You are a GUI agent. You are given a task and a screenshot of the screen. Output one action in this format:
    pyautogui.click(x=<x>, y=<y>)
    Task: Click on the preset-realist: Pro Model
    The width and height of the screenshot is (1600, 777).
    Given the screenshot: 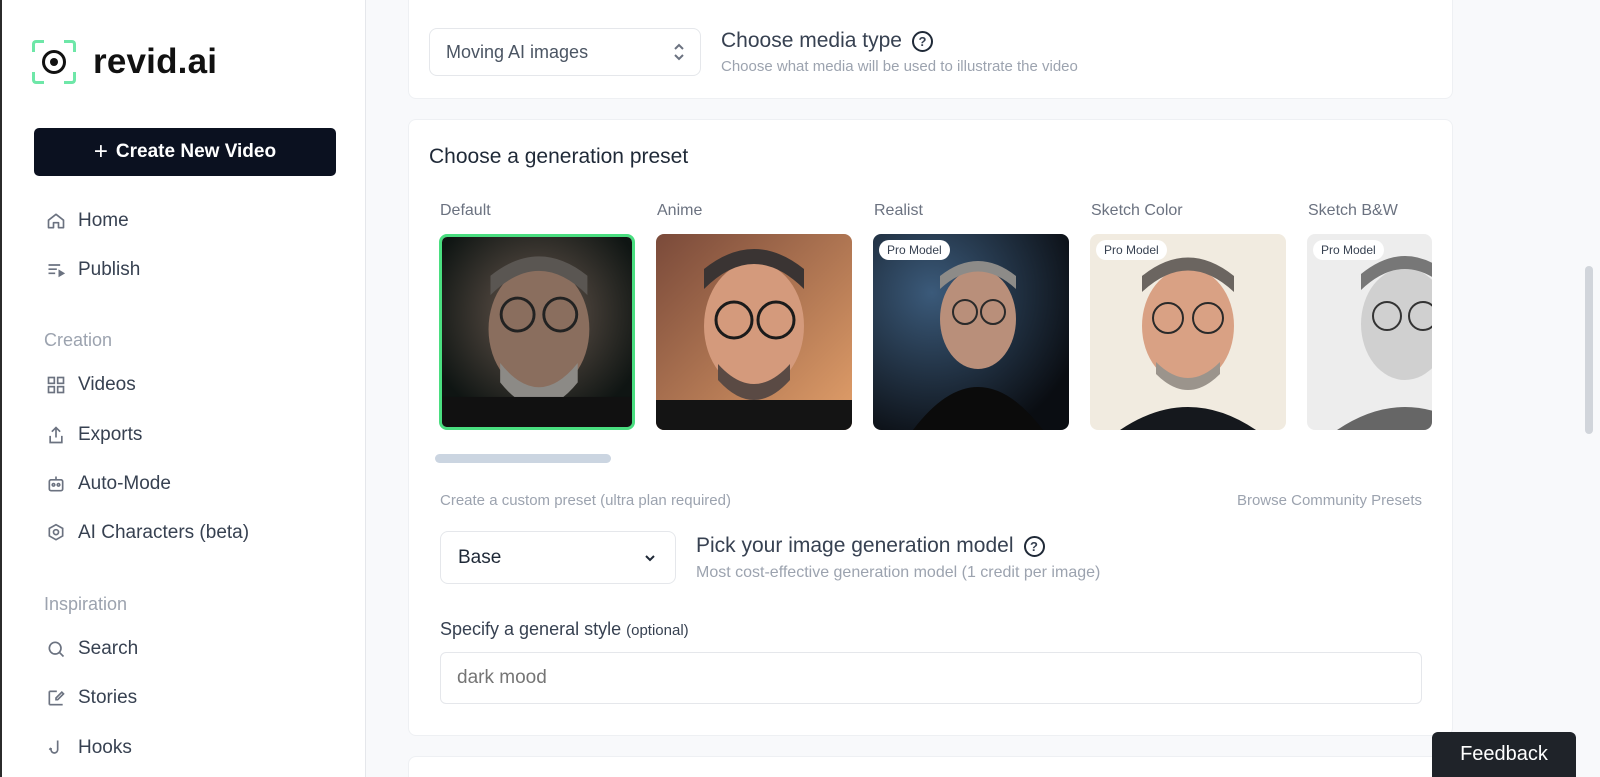 What is the action you would take?
    pyautogui.click(x=971, y=332)
    